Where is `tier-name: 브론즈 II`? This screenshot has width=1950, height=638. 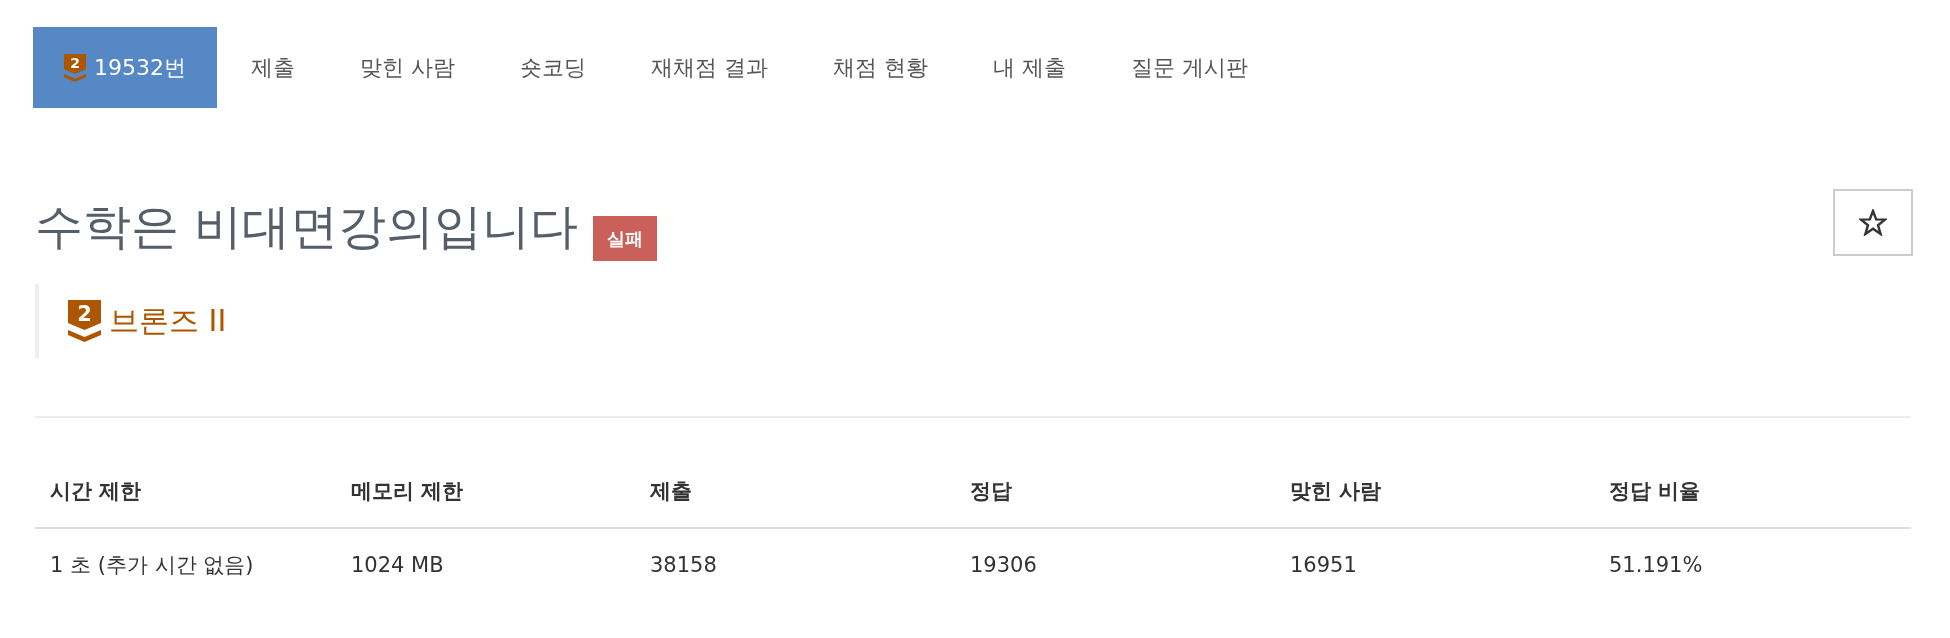 tier-name: 브론즈 II is located at coordinates (168, 320).